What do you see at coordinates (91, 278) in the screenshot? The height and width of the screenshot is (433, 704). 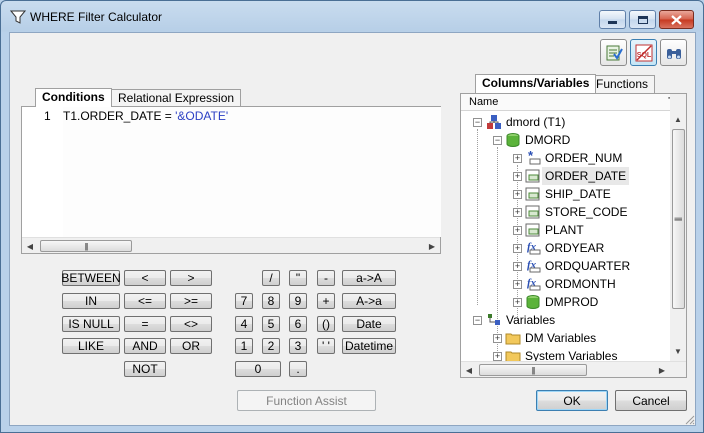 I see `between-button: BETWEEN` at bounding box center [91, 278].